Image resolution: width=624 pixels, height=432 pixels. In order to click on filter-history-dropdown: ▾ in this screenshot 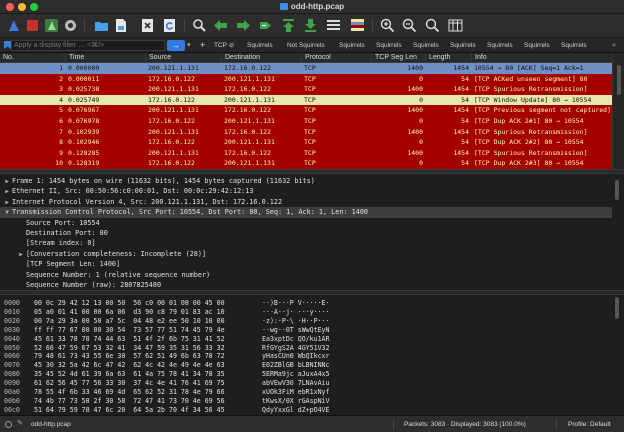, I will do `click(191, 45)`.